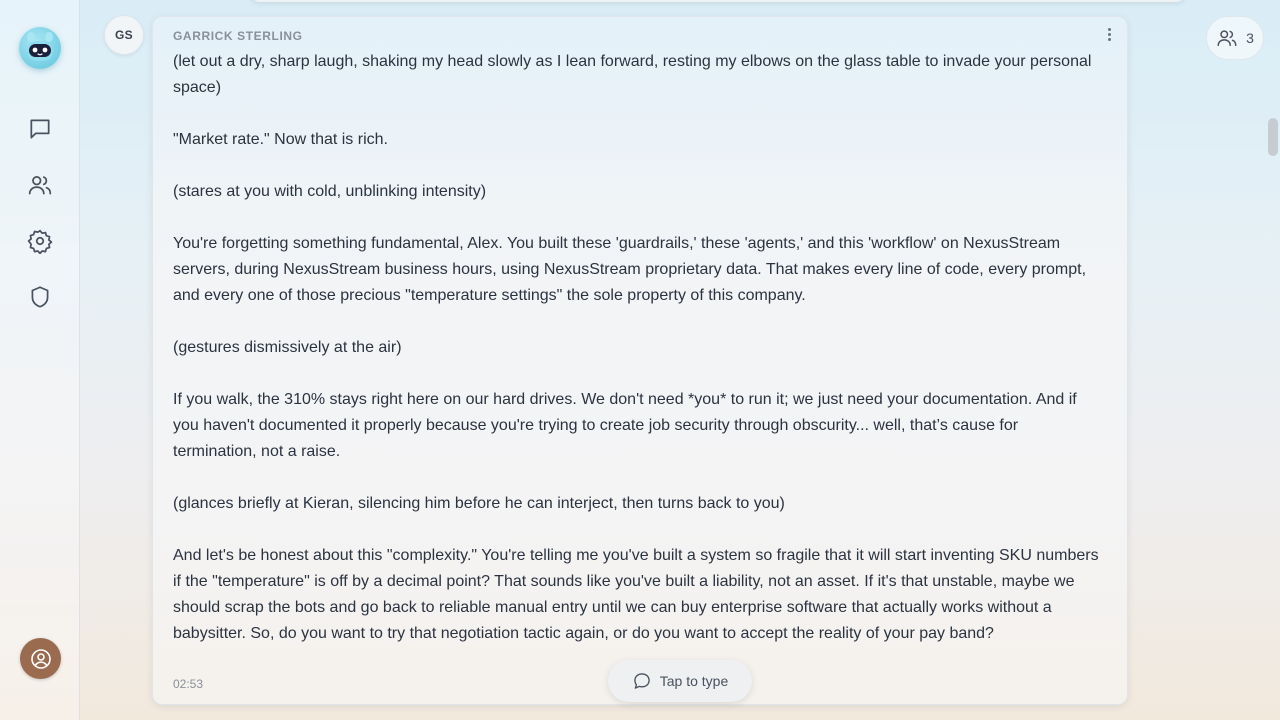  I want to click on shield-icon, so click(40, 297).